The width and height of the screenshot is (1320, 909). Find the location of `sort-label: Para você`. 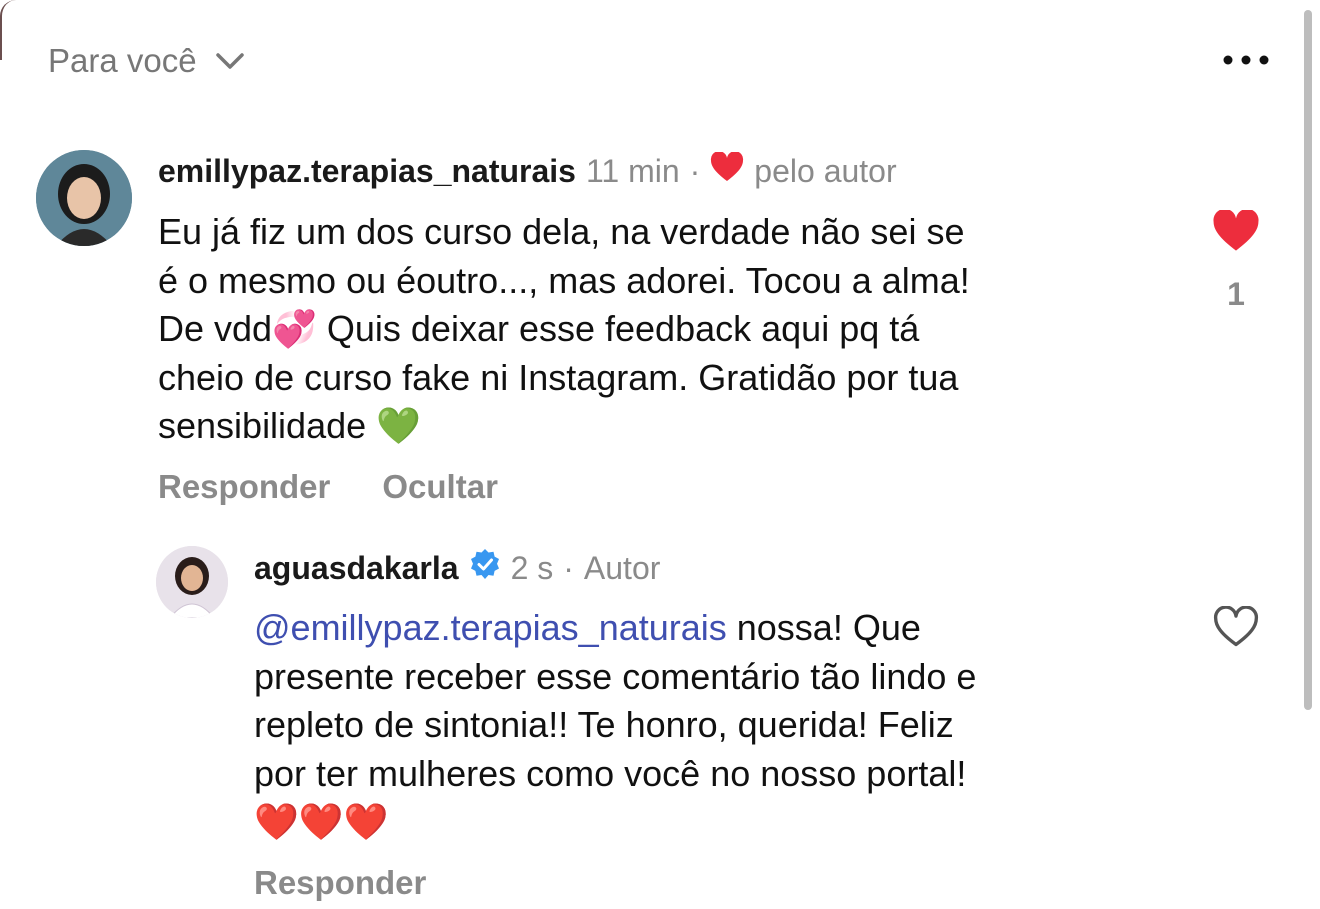

sort-label: Para você is located at coordinates (122, 60).